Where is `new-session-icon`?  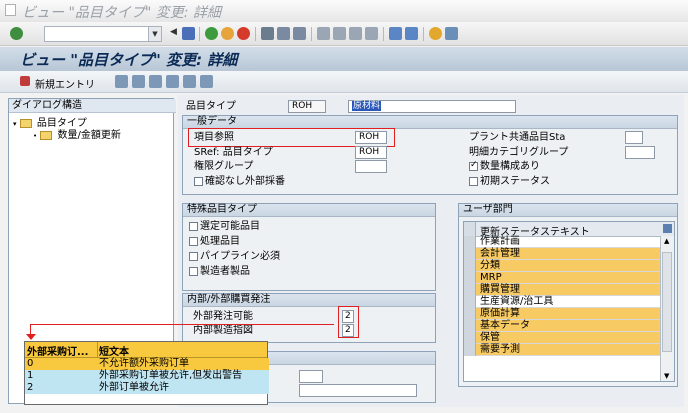
new-session-icon is located at coordinates (395, 33).